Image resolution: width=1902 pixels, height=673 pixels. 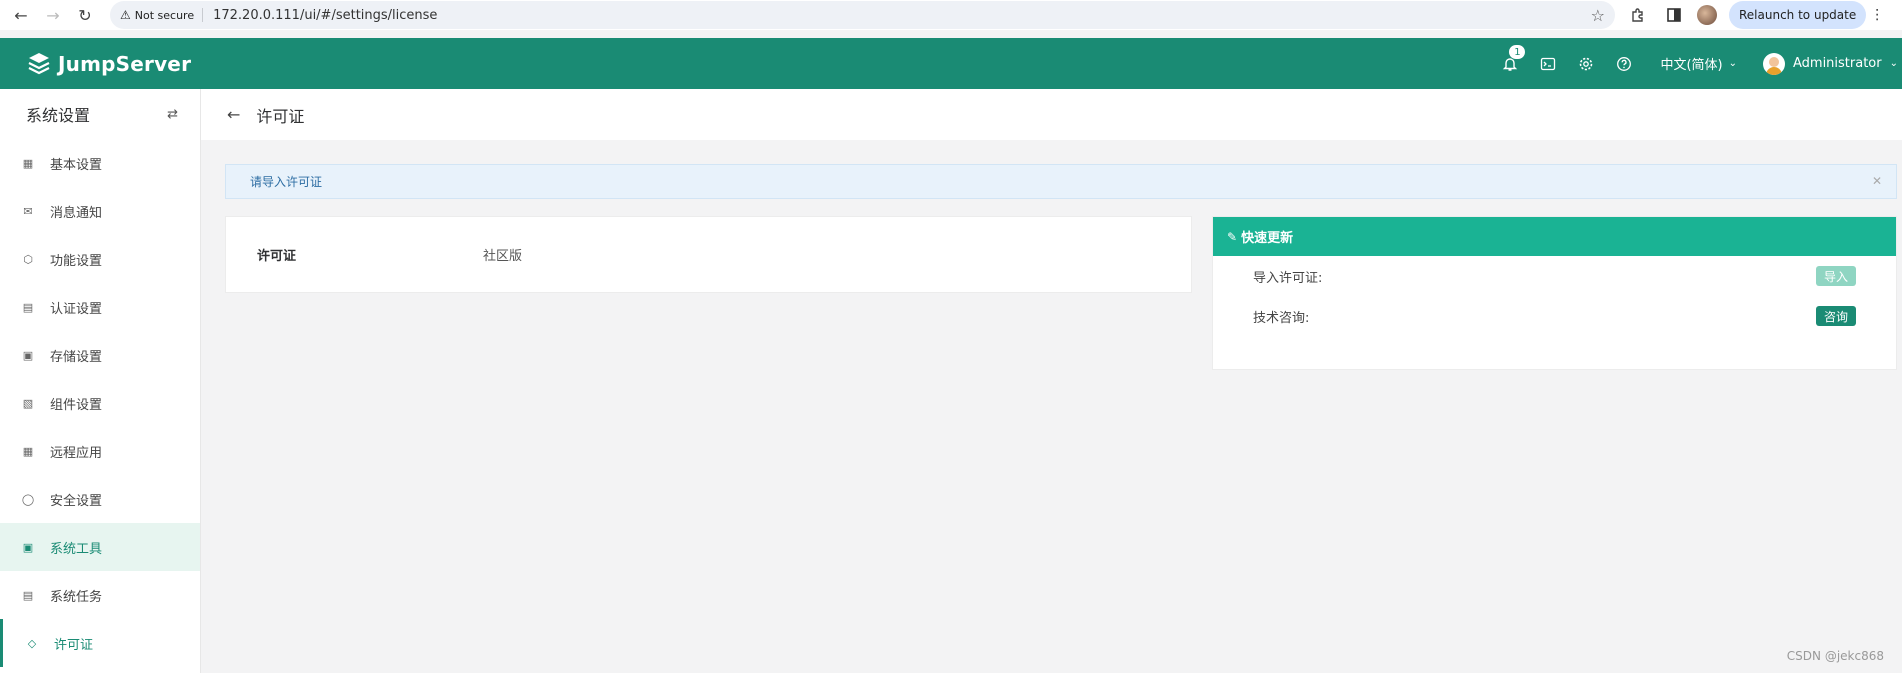 I want to click on grid-icon: ▦, so click(x=28, y=163).